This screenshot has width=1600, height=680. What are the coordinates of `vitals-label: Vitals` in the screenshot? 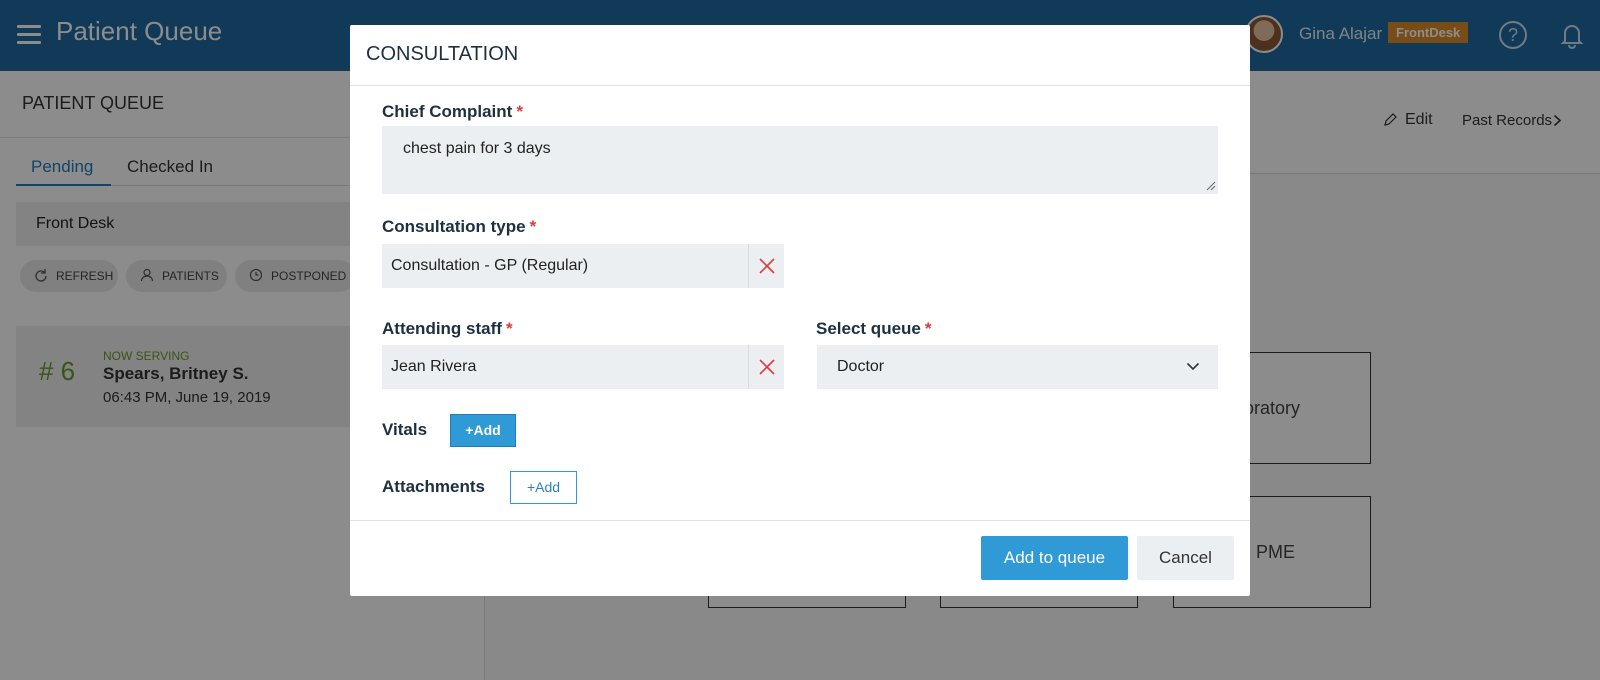 It's located at (405, 429).